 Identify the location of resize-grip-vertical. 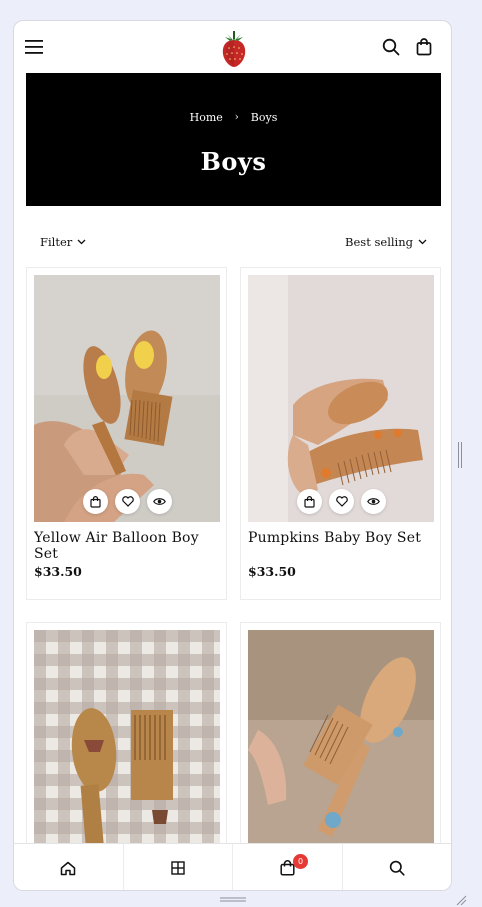
(461, 455).